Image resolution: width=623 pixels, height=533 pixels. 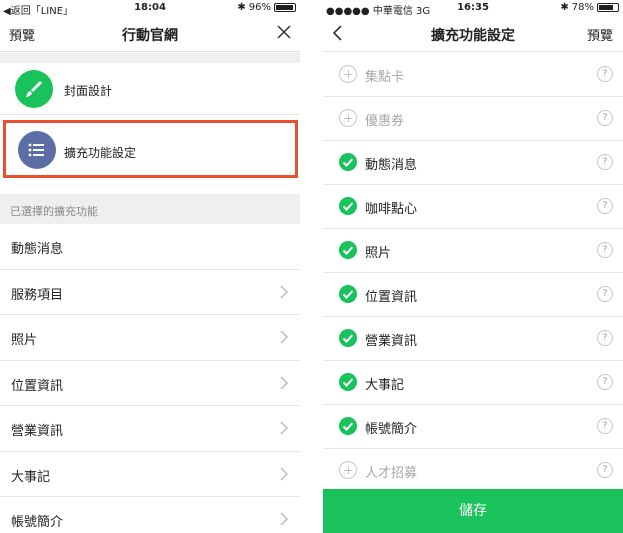 I want to click on list-item: 照片, so click(x=150, y=338).